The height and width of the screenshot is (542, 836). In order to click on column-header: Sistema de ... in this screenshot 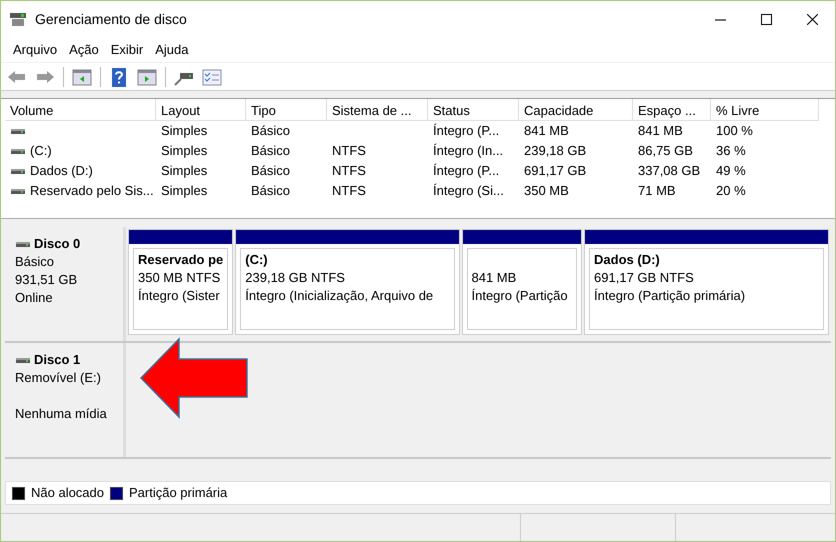, I will do `click(377, 110)`.